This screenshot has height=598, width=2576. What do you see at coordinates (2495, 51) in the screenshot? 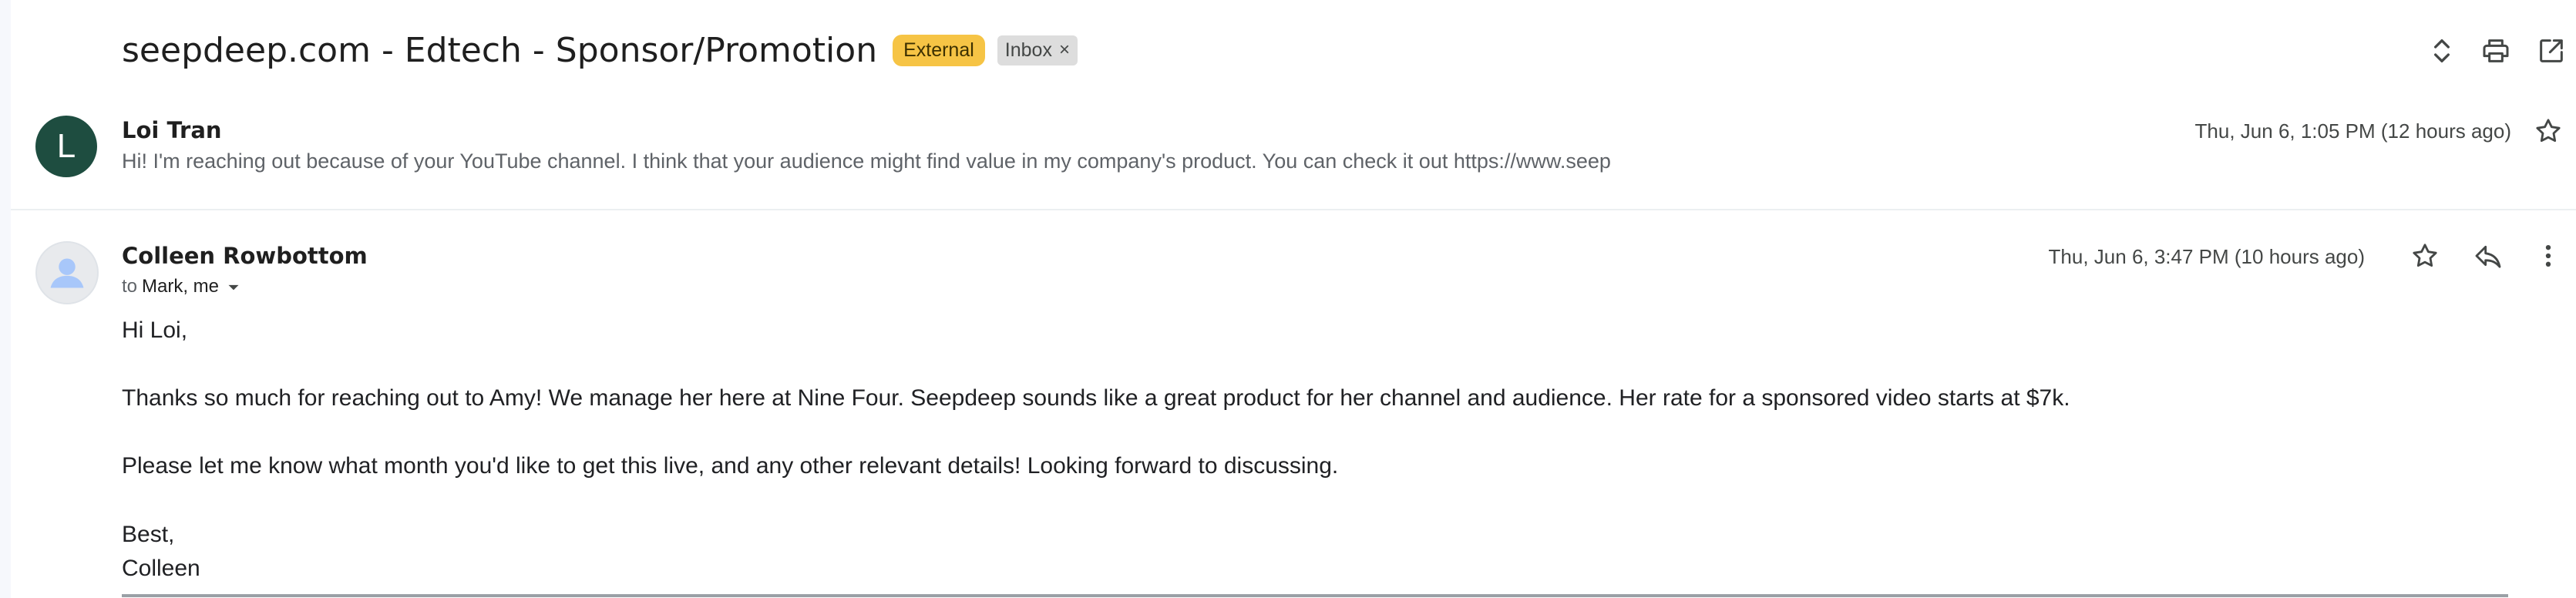
I see `print-icon` at bounding box center [2495, 51].